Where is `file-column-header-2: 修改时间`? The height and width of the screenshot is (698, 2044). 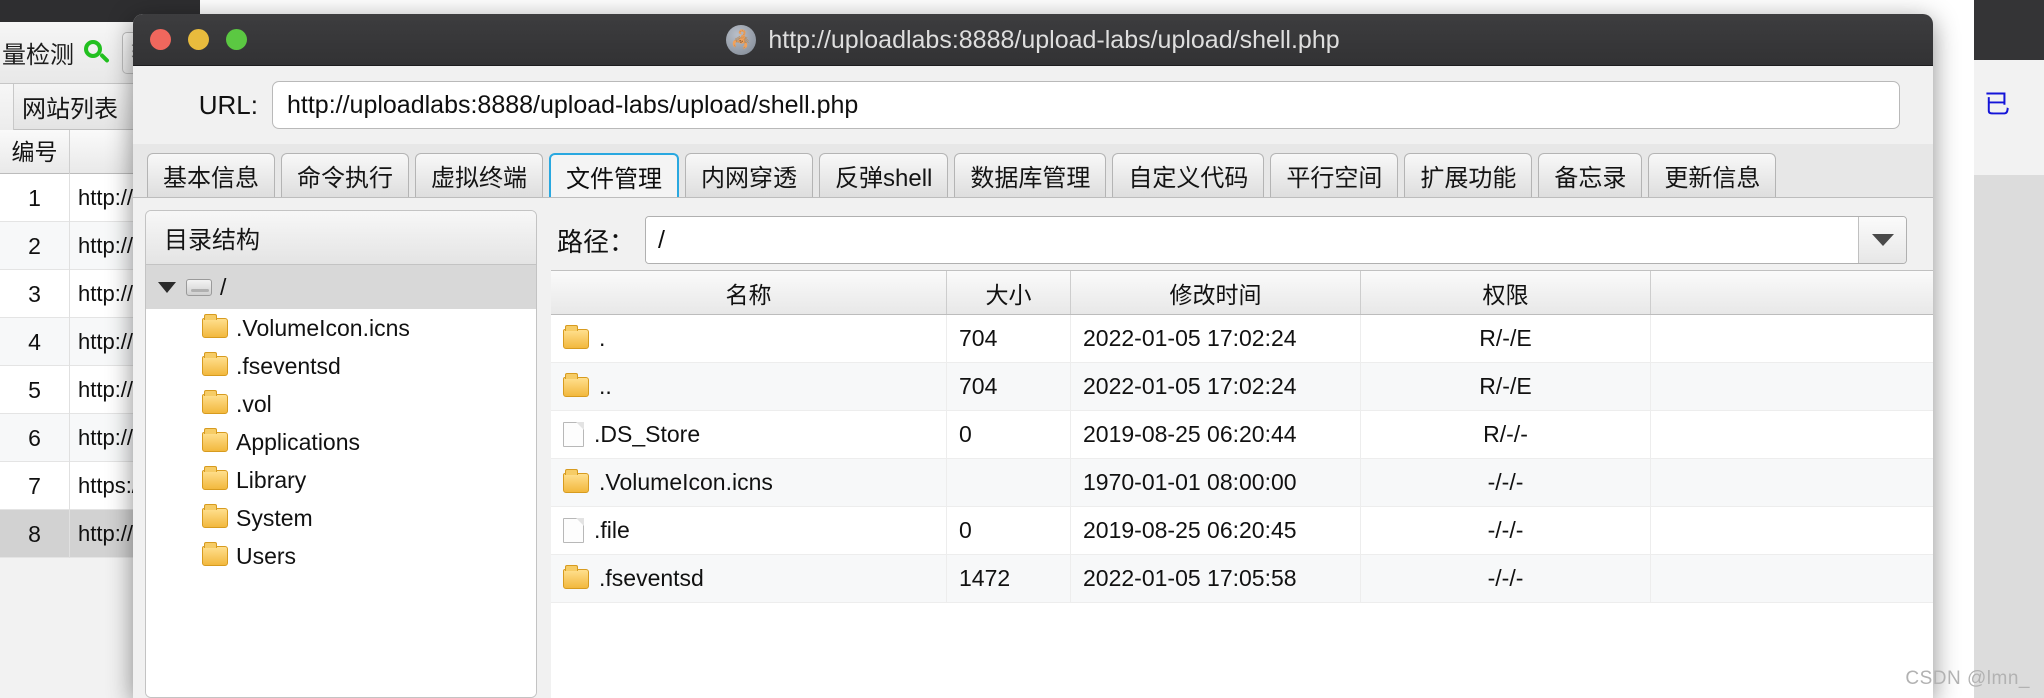 file-column-header-2: 修改时间 is located at coordinates (1216, 292).